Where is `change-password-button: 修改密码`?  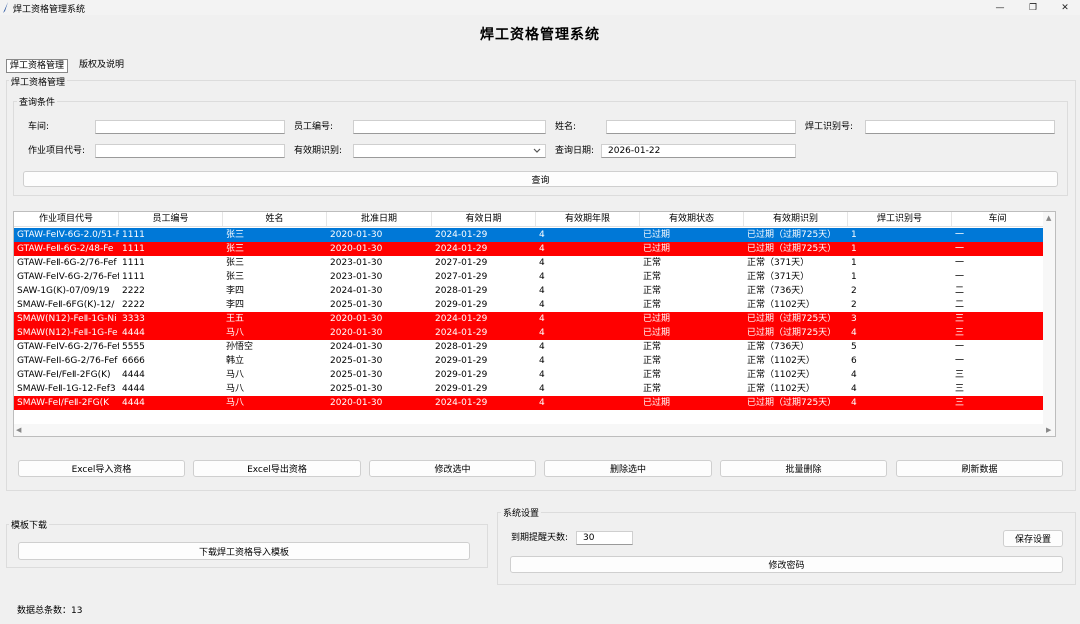 change-password-button: 修改密码 is located at coordinates (786, 564).